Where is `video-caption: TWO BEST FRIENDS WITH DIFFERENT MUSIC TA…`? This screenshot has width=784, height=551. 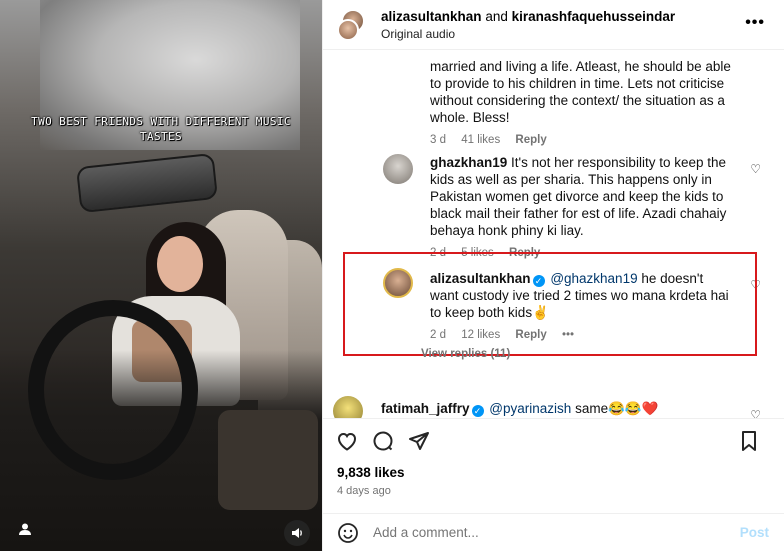
video-caption: TWO BEST FRIENDS WITH DIFFERENT MUSIC TA… is located at coordinates (161, 129).